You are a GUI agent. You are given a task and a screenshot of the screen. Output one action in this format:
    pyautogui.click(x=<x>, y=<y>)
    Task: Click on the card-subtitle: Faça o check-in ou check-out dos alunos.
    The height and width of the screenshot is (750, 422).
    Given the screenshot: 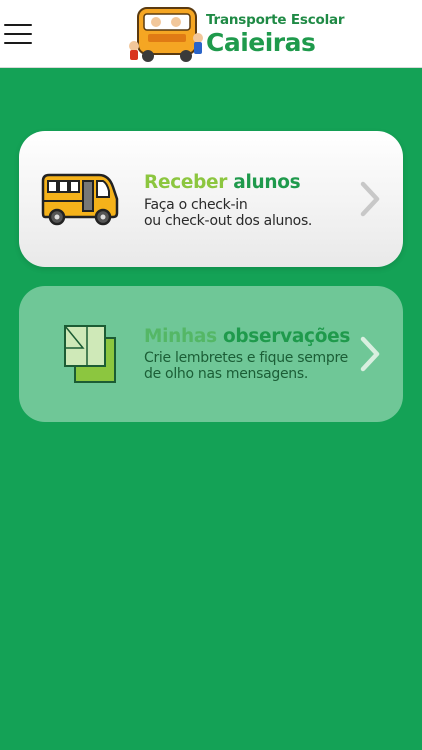 What is the action you would take?
    pyautogui.click(x=228, y=213)
    